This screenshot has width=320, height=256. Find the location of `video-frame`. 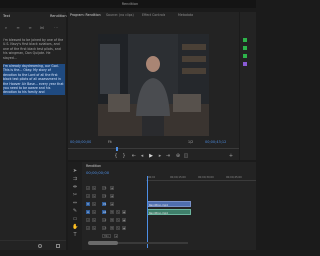

video-frame is located at coordinates (153, 85).